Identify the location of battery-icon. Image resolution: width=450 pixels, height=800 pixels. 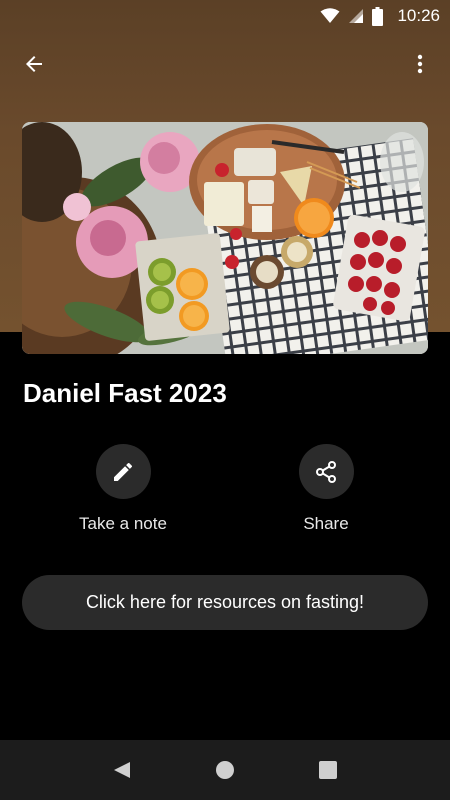
(378, 16).